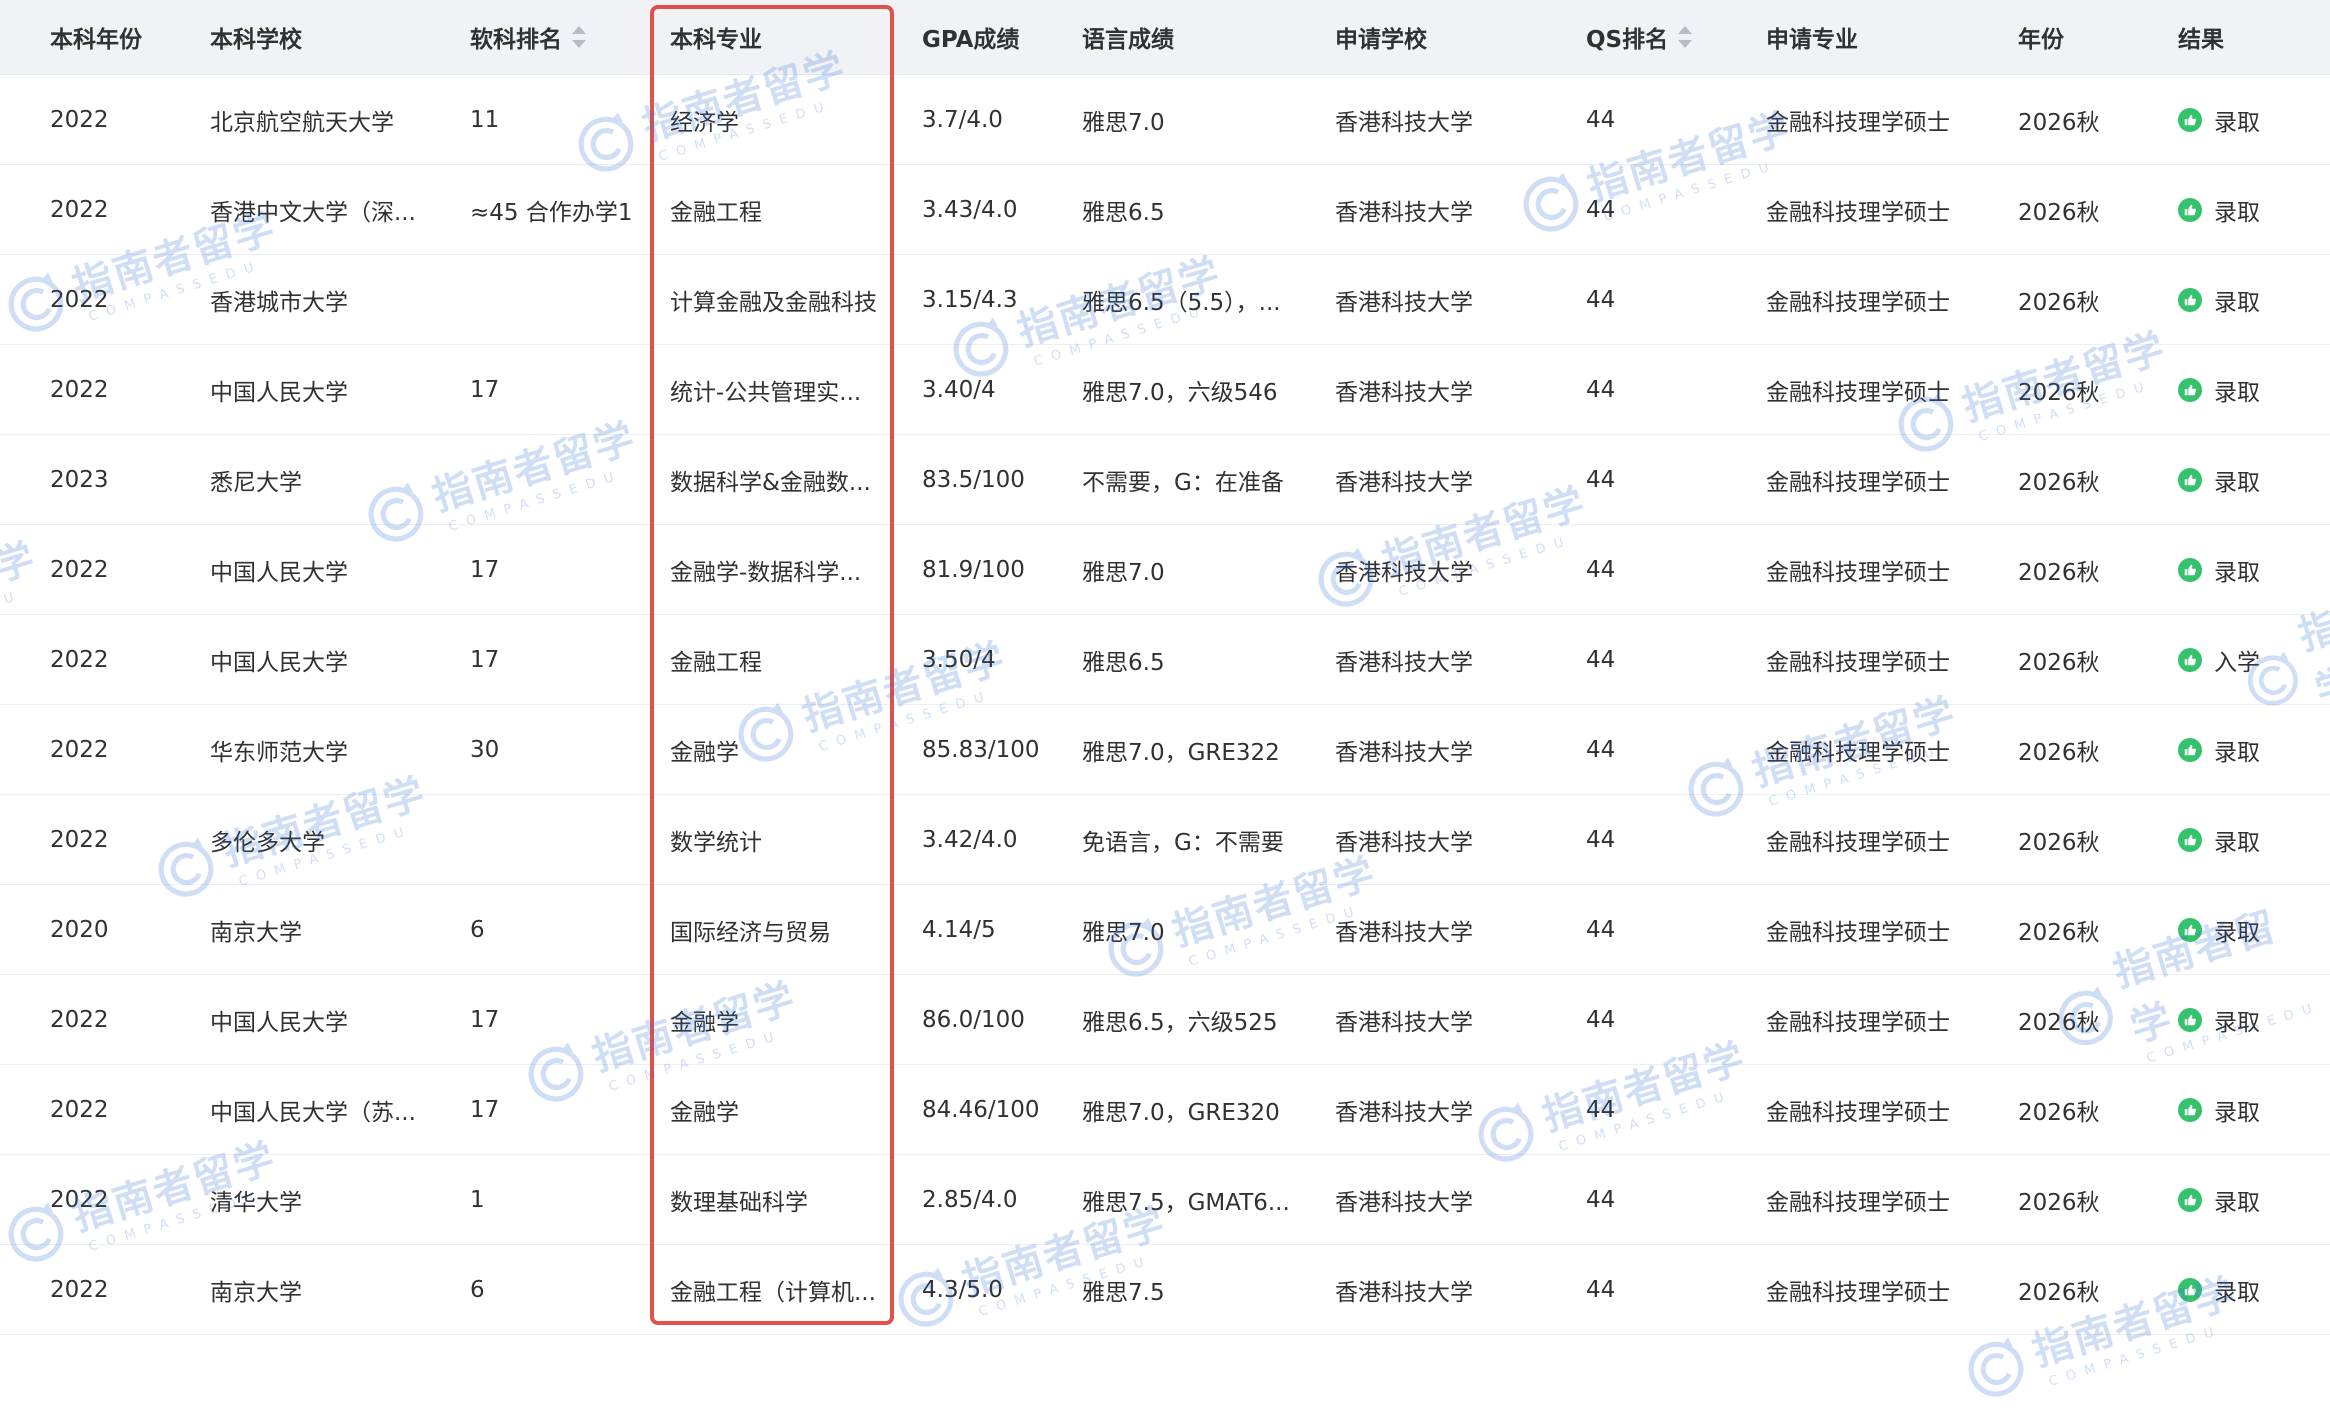  I want to click on column-header-label: 本科学校, so click(256, 37).